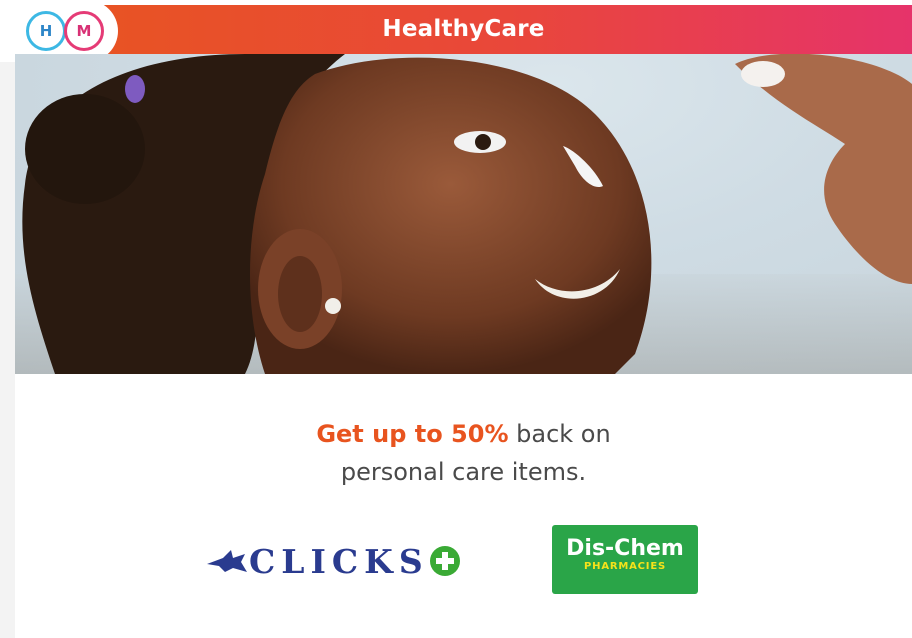  What do you see at coordinates (227, 561) in the screenshot?
I see `clicks-unicorn-icon` at bounding box center [227, 561].